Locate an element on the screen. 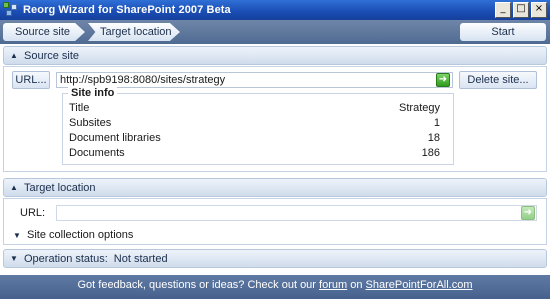  start-button: Start is located at coordinates (503, 32).